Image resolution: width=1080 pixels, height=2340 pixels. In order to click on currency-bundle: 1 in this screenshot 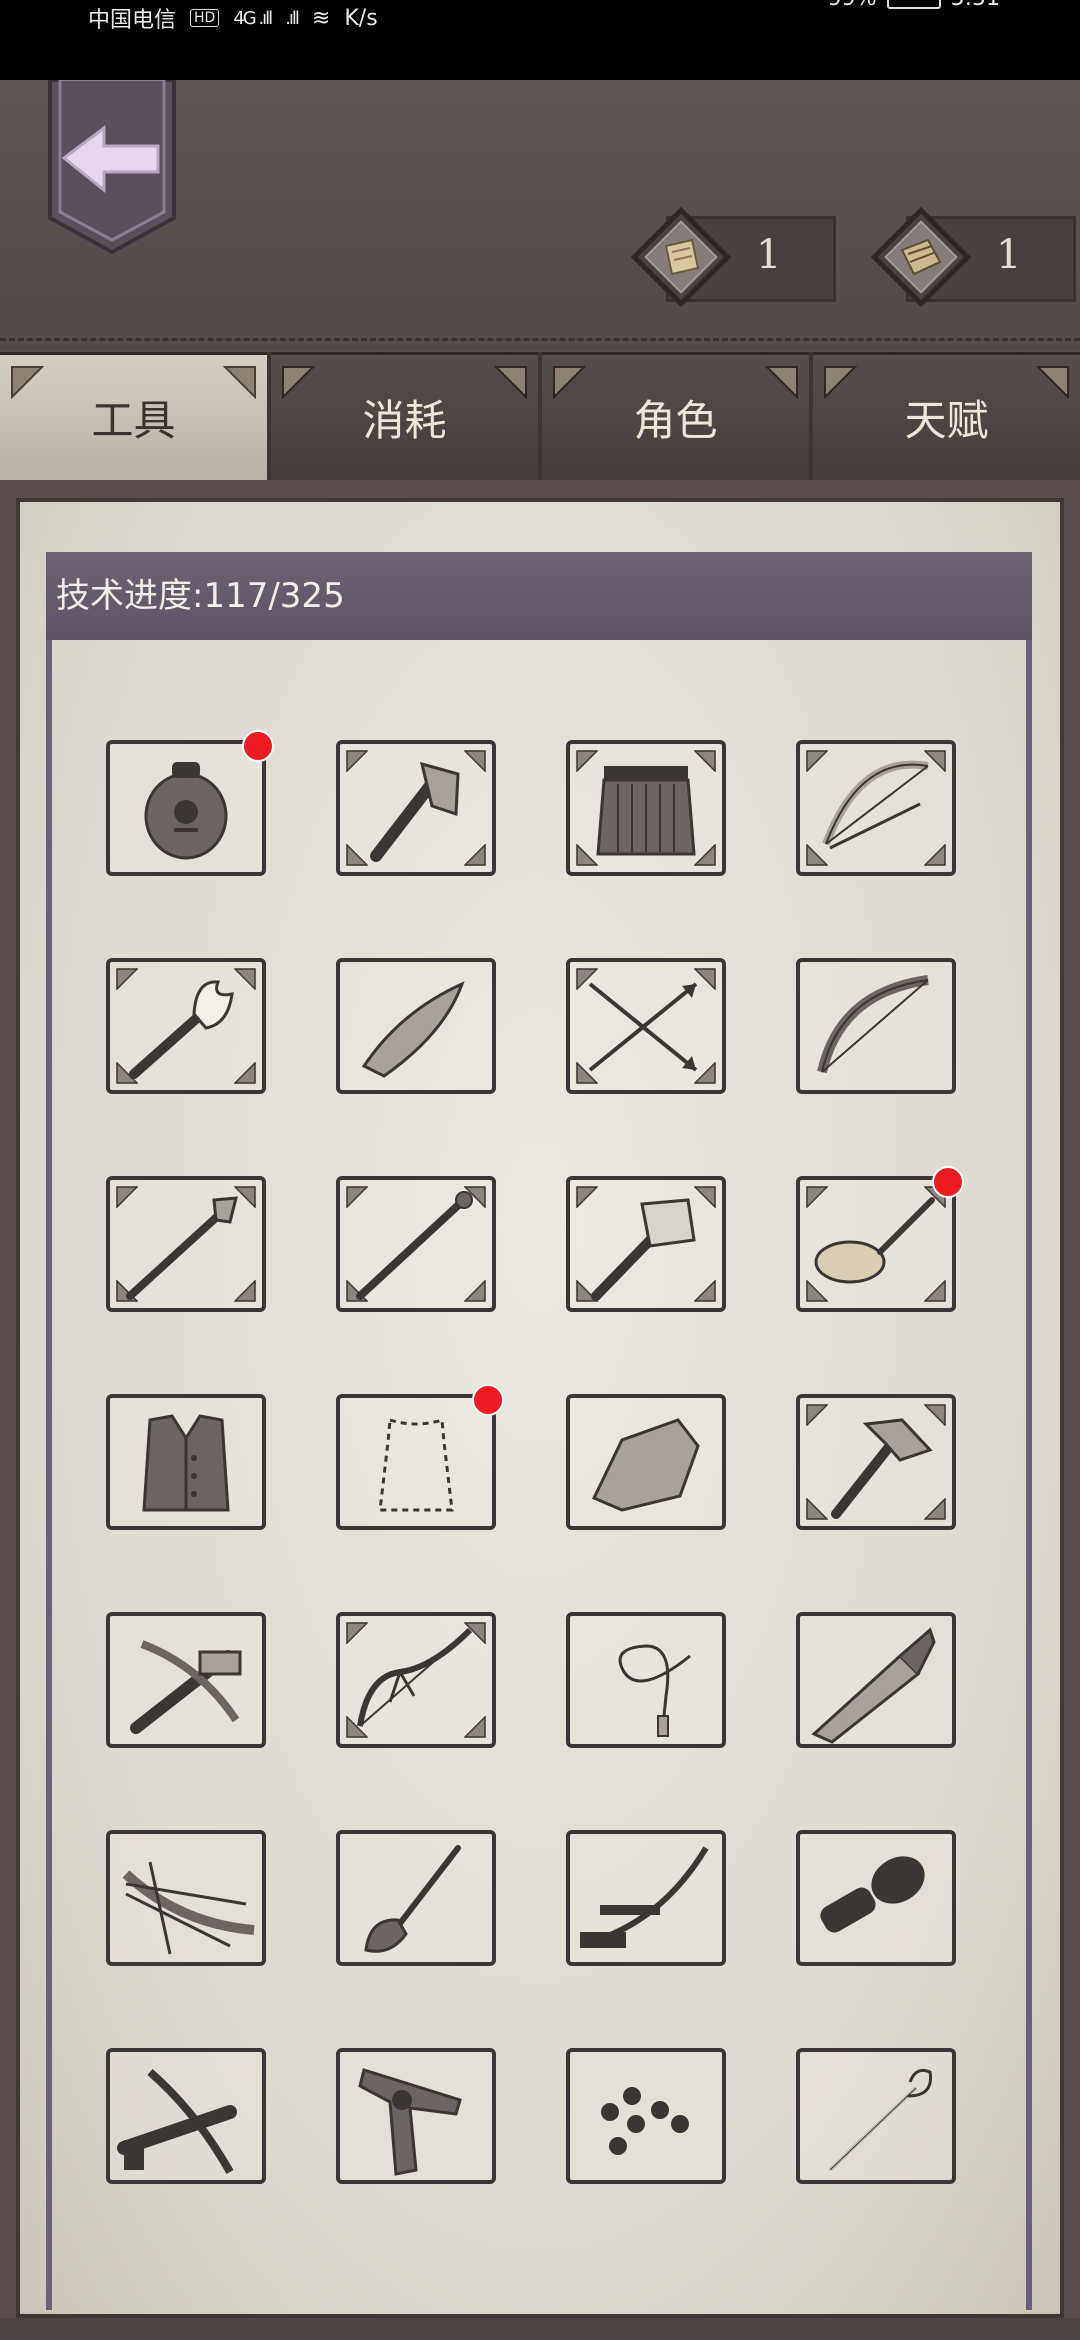, I will do `click(971, 253)`.